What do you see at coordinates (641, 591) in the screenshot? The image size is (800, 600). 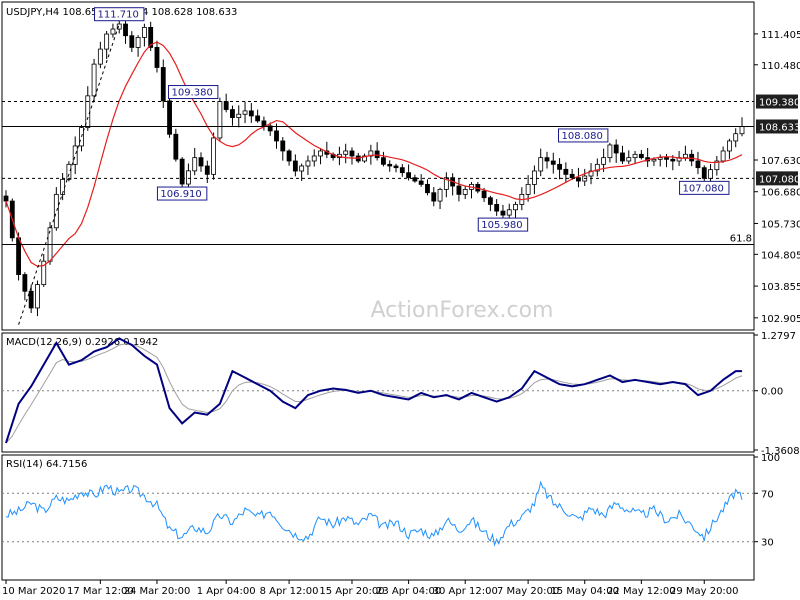 I see `x-tick-label: 22 May 12:00` at bounding box center [641, 591].